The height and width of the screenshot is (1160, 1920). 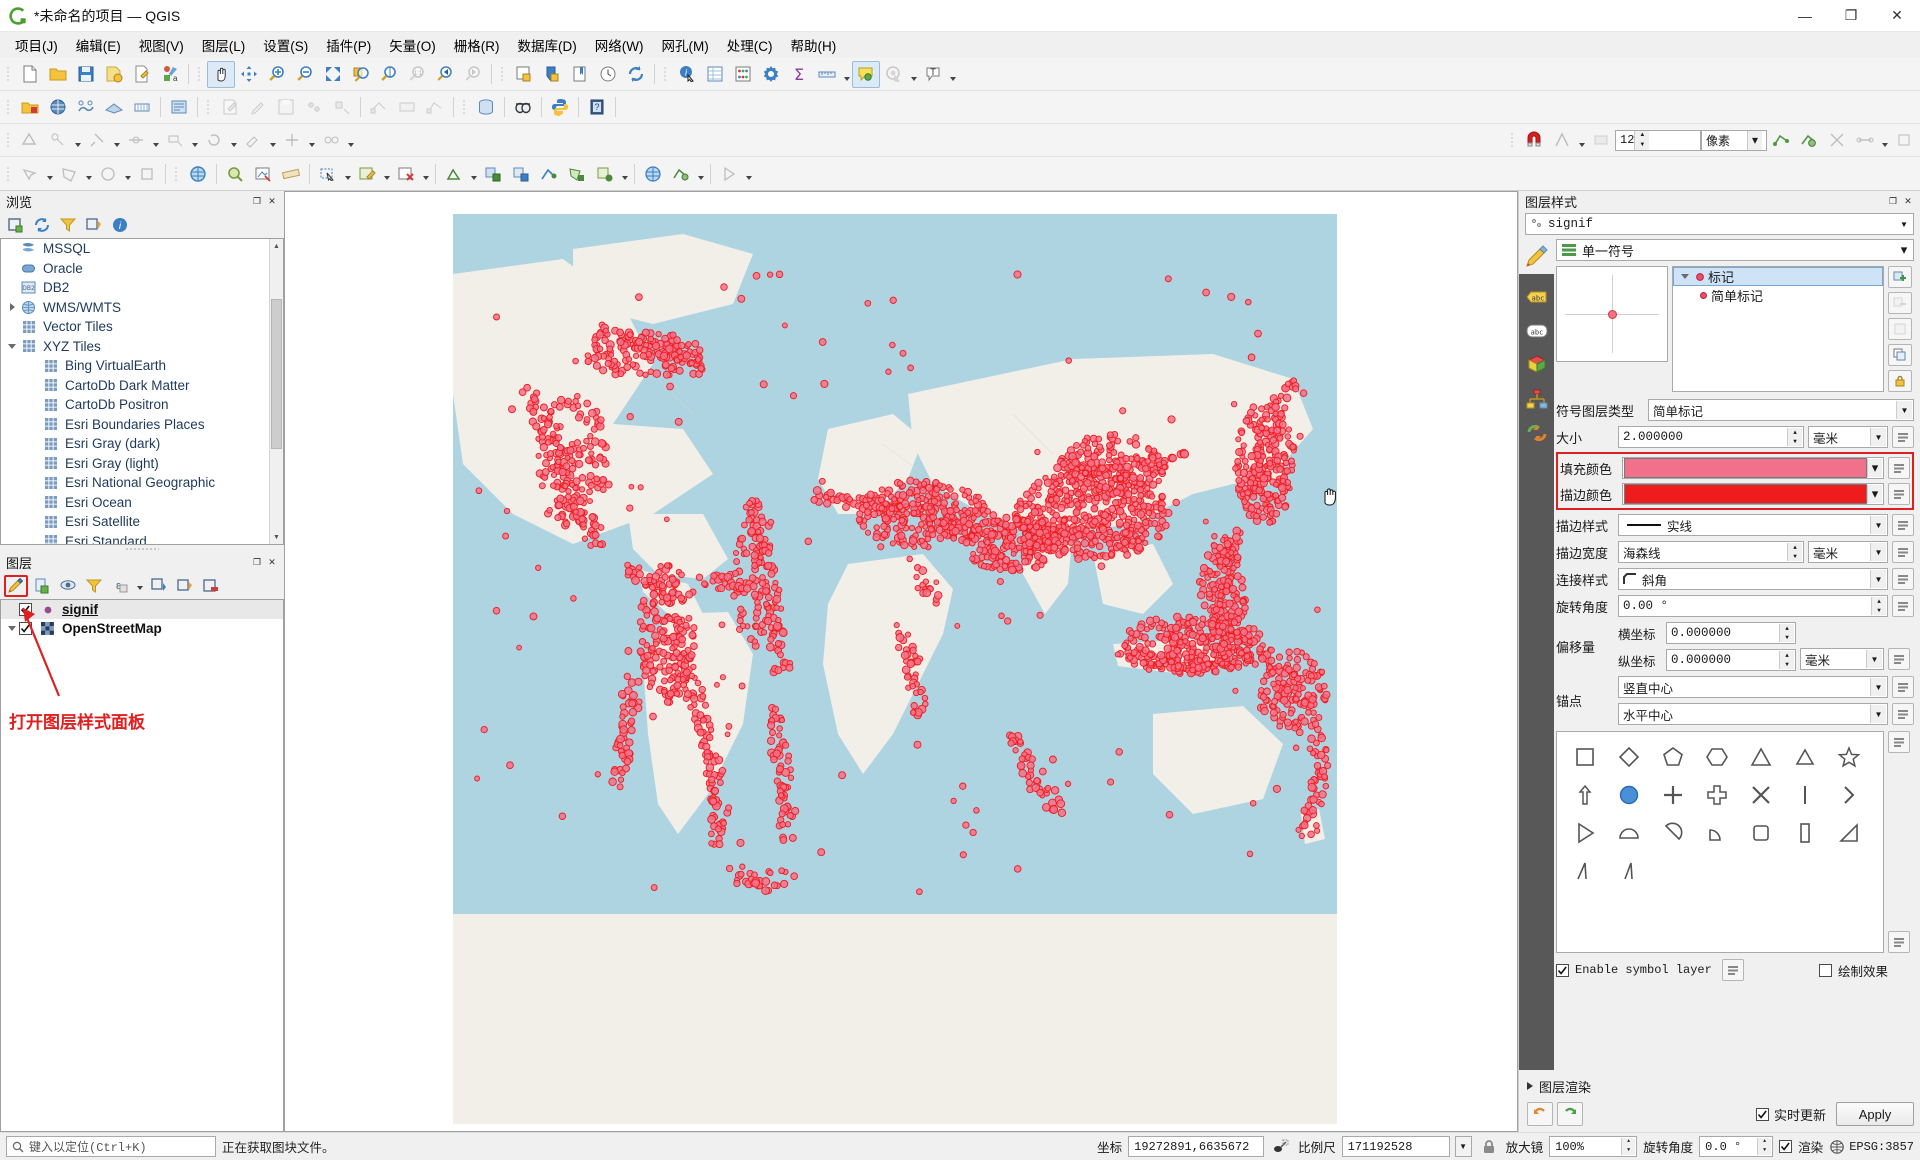 What do you see at coordinates (276, 391) in the screenshot?
I see `browser-scrollbar: ▲ ▼` at bounding box center [276, 391].